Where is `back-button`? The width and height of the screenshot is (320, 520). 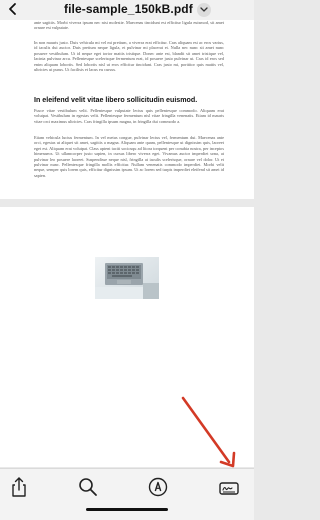
back-button is located at coordinates (13, 9).